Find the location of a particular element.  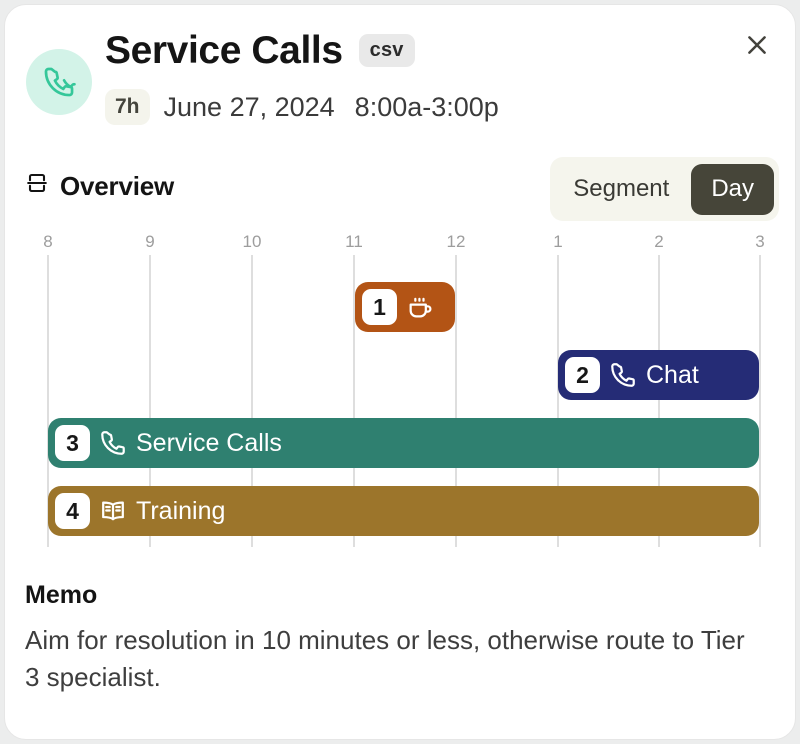

overview-label: Overview is located at coordinates (99, 185).